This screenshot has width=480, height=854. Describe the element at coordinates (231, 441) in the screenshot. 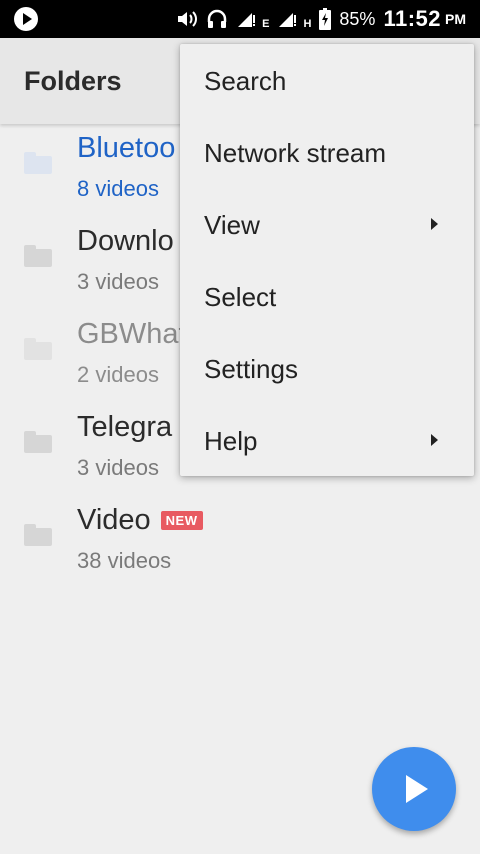

I see `menu-item-label: Help` at that location.